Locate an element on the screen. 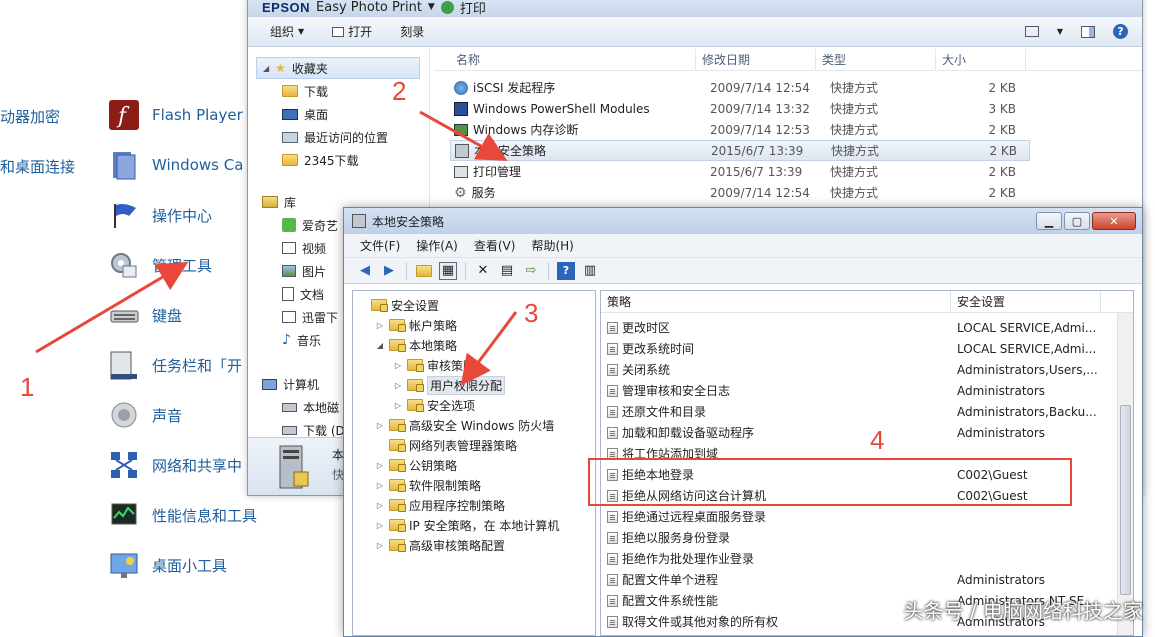  policy-row: 配置文件单个进程 Administrators is located at coordinates (862, 579).